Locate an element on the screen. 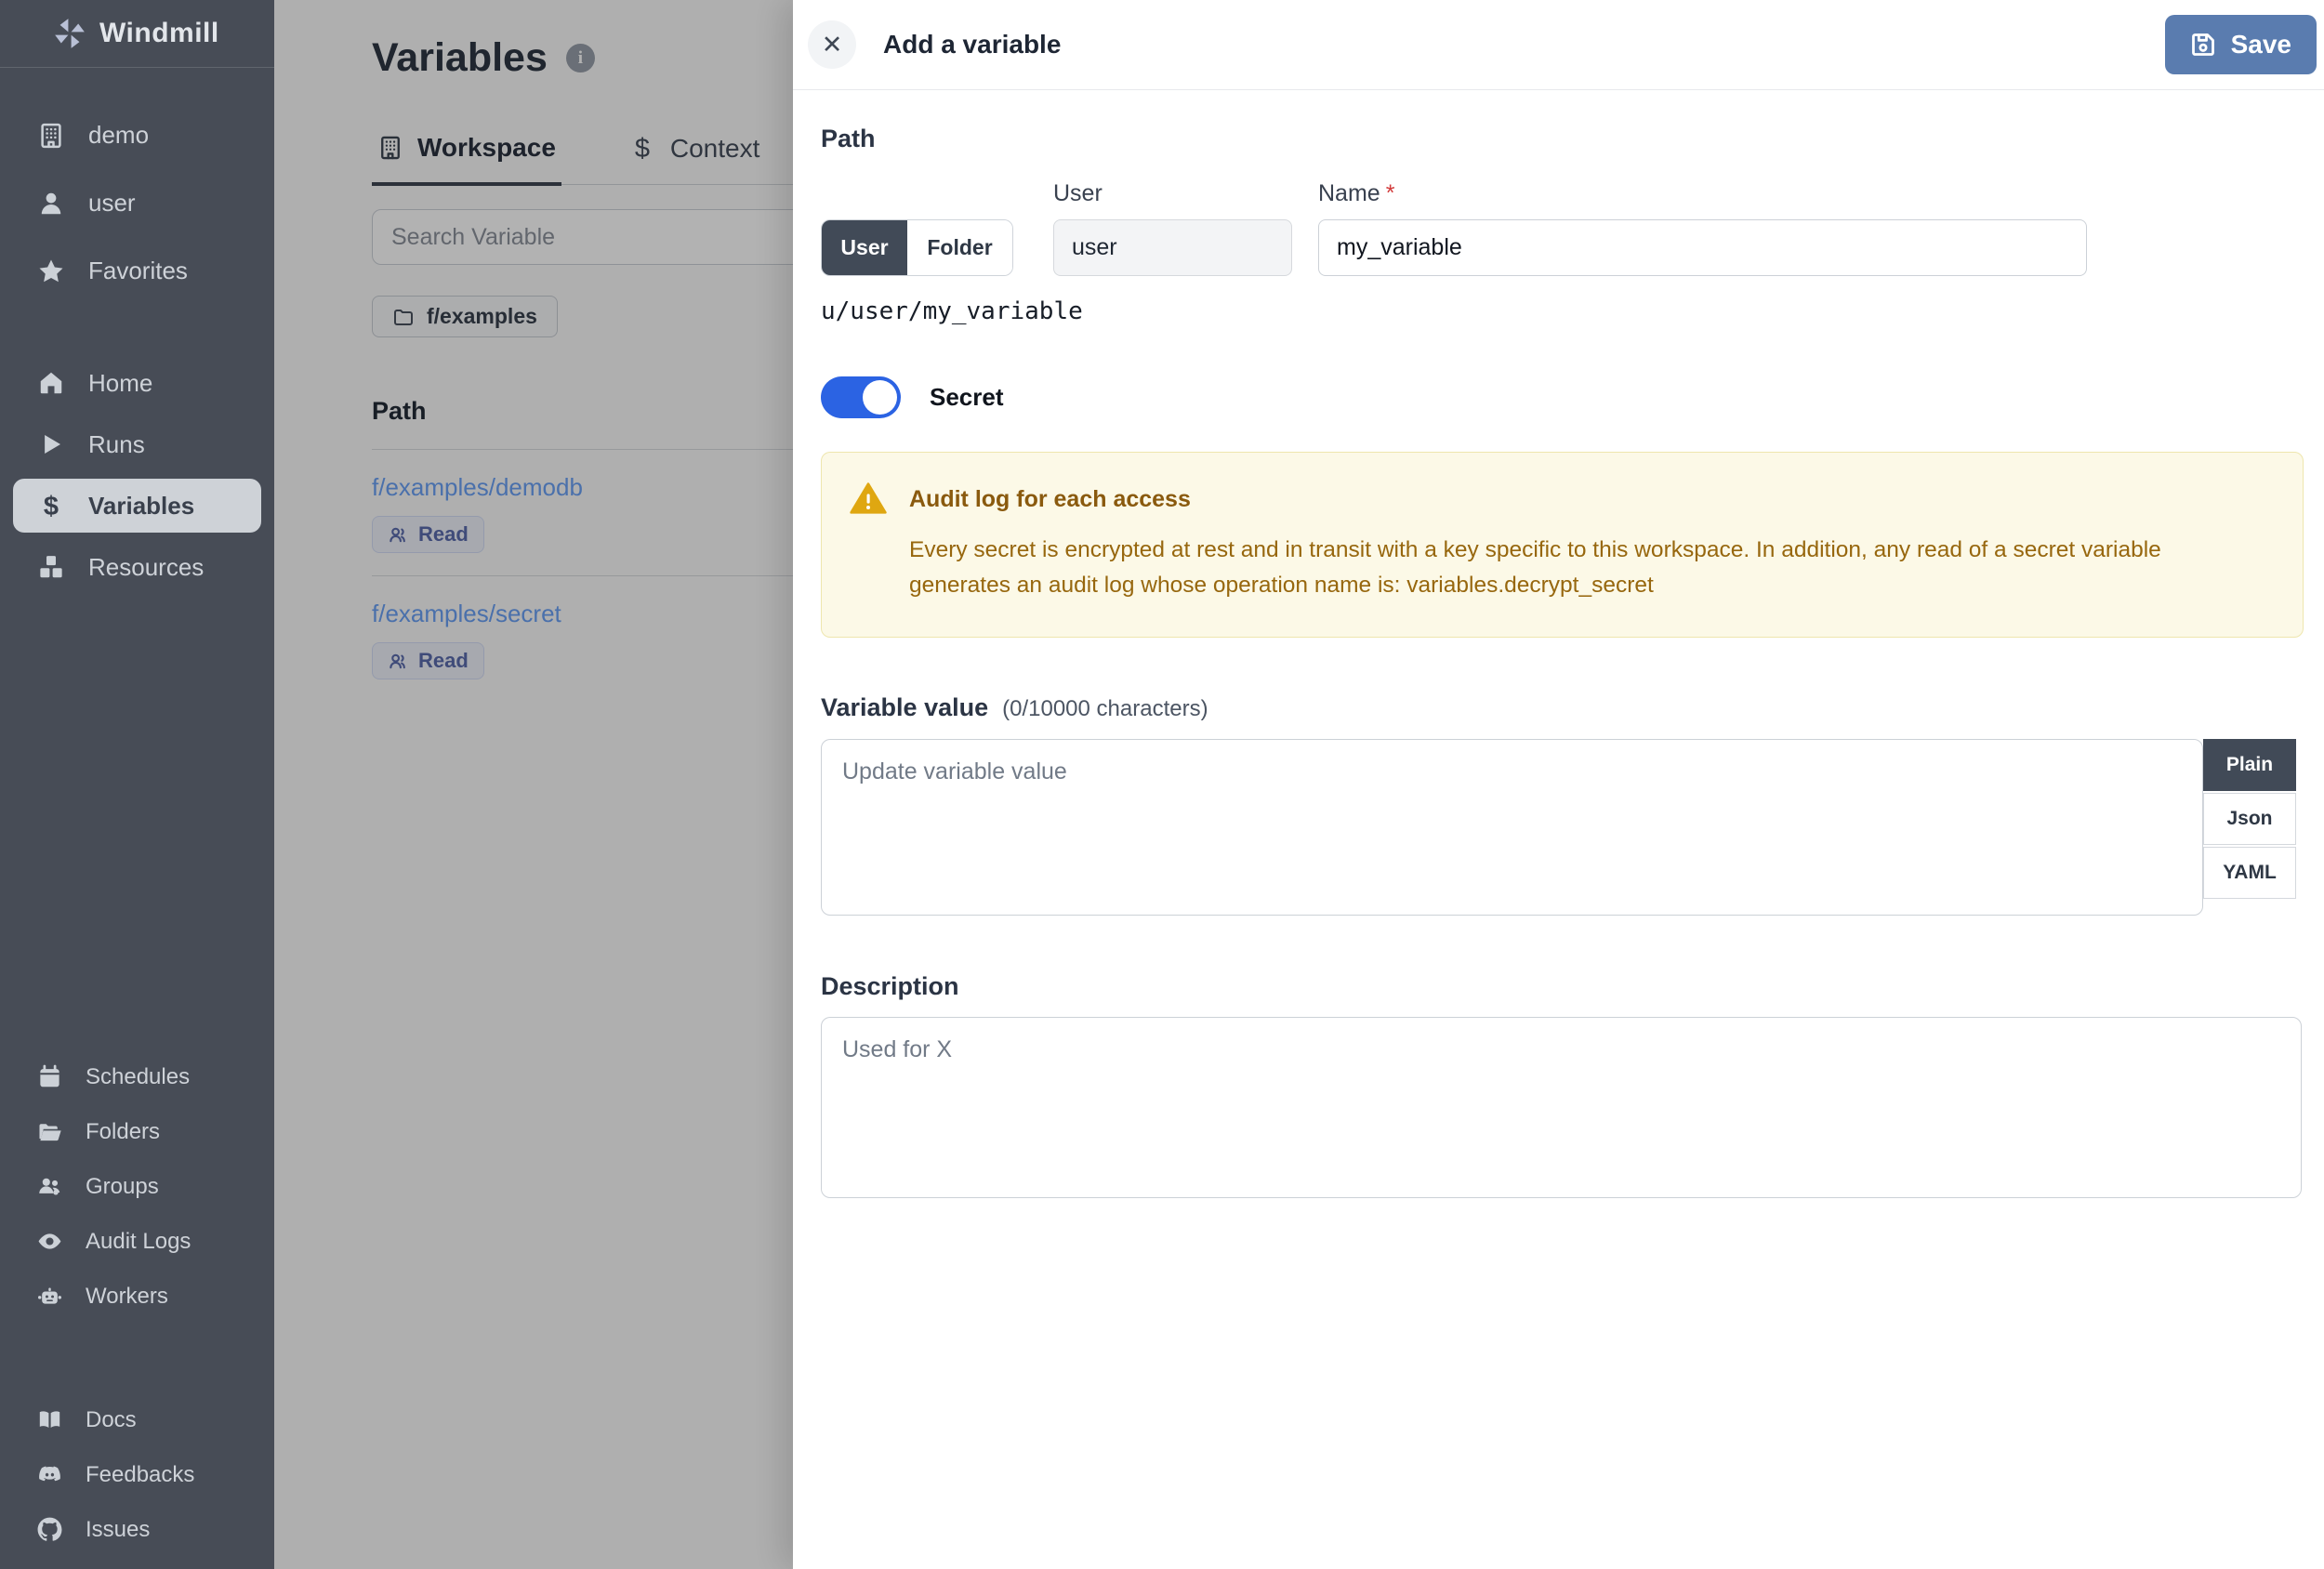  sidebar-item-label: Home is located at coordinates (120, 382).